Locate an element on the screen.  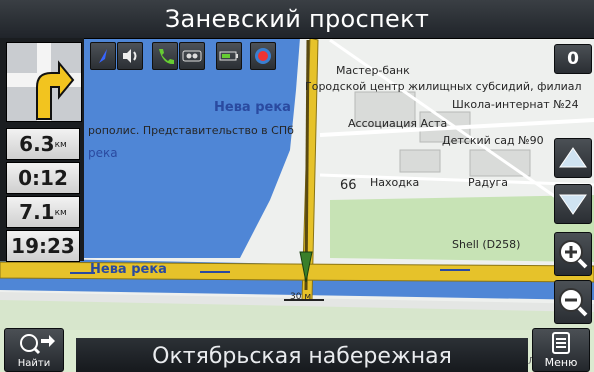
arrow-down-icon is located at coordinates (573, 204).